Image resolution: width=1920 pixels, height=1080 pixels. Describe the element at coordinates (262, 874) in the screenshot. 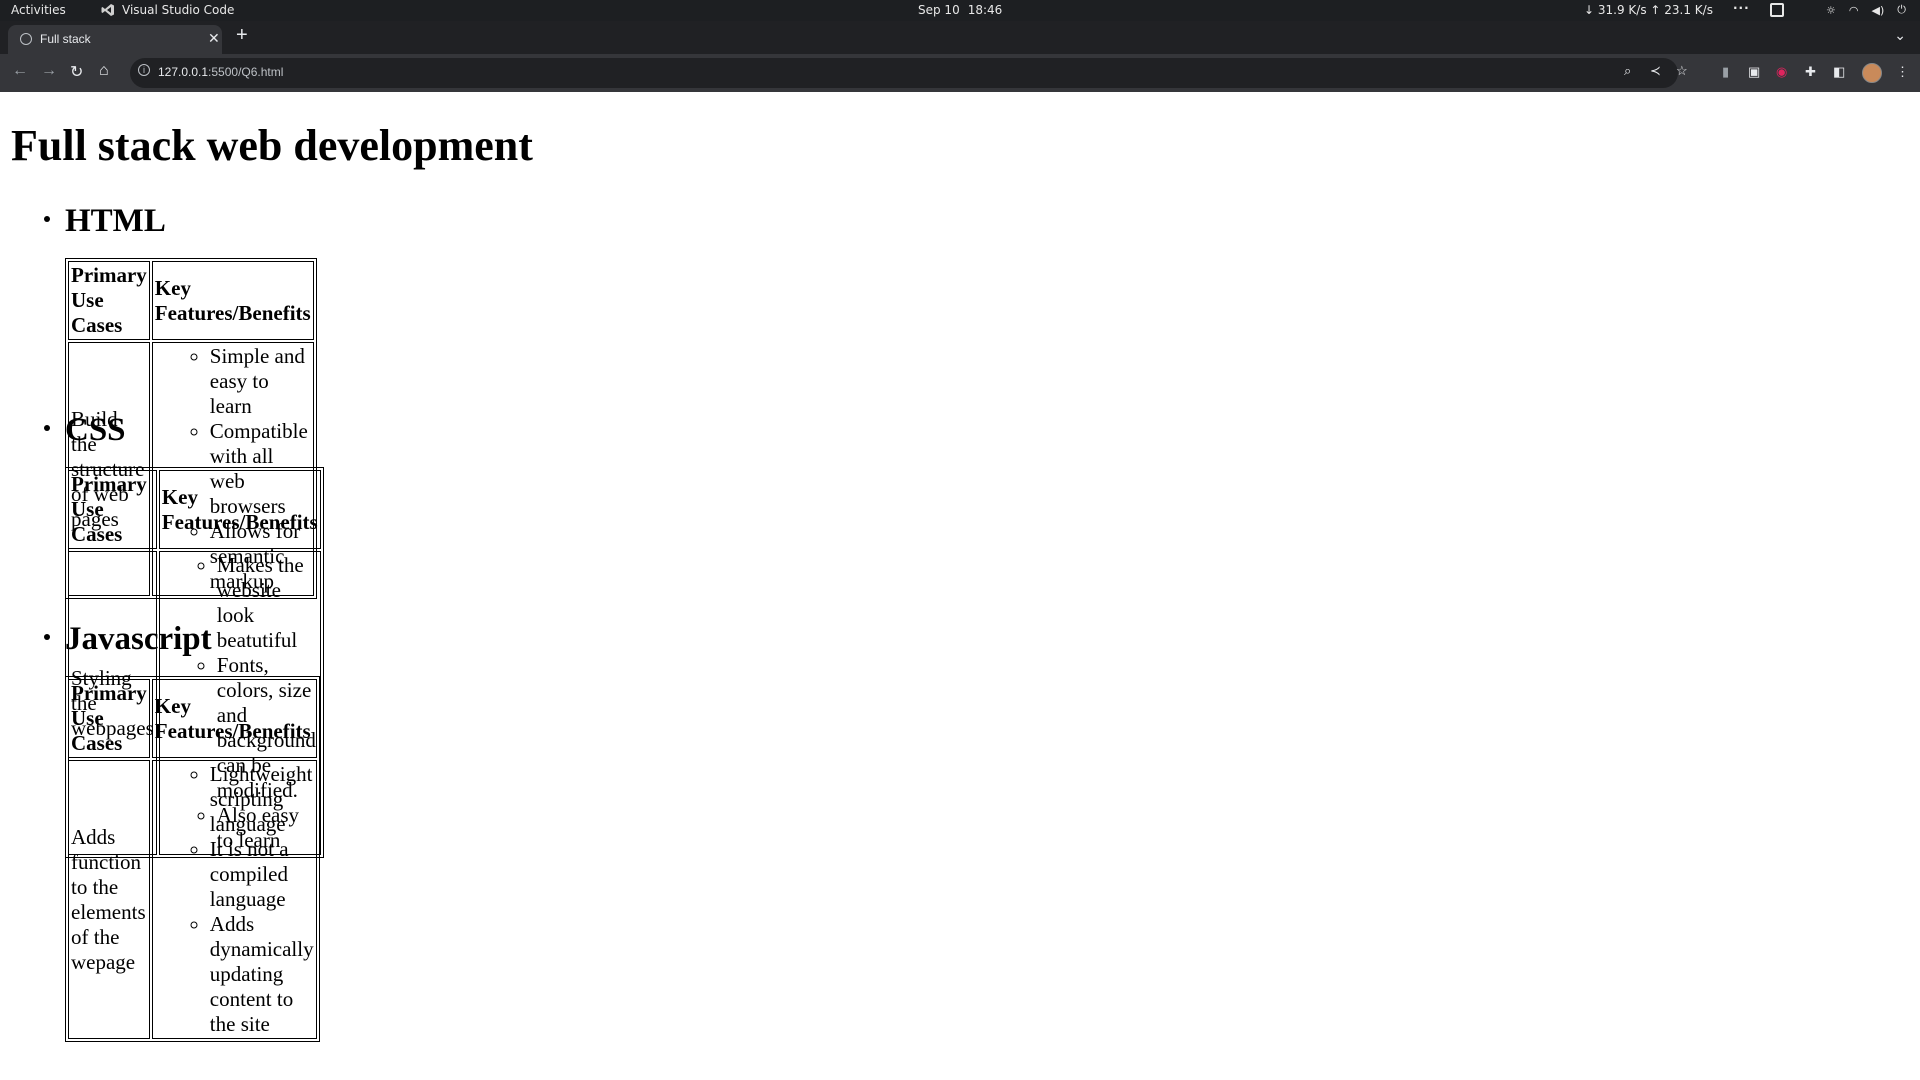

I see `feature-item: It is not a compiled language` at that location.